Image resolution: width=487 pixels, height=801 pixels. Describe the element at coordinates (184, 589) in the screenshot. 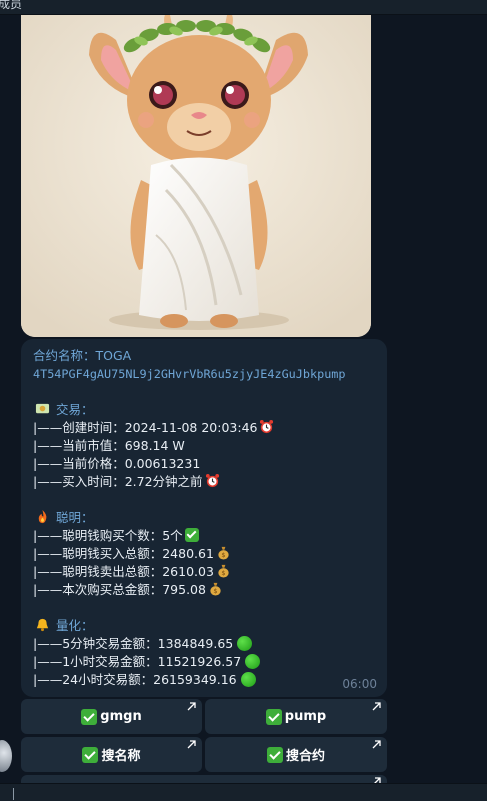

I see `row-value: 795.08` at that location.